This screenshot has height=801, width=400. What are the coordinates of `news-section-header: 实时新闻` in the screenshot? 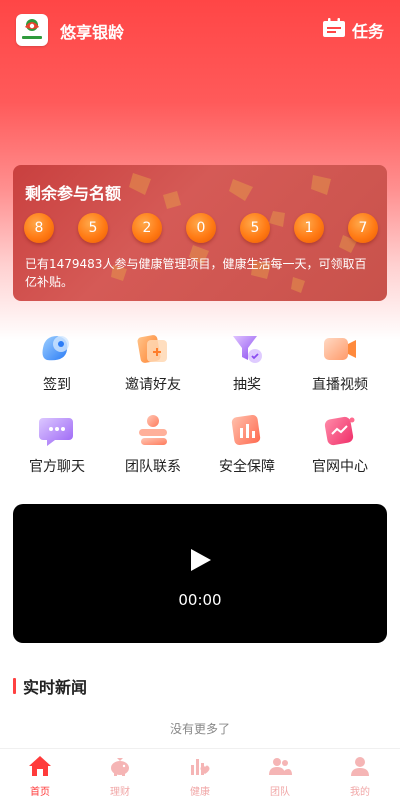 It's located at (50, 686).